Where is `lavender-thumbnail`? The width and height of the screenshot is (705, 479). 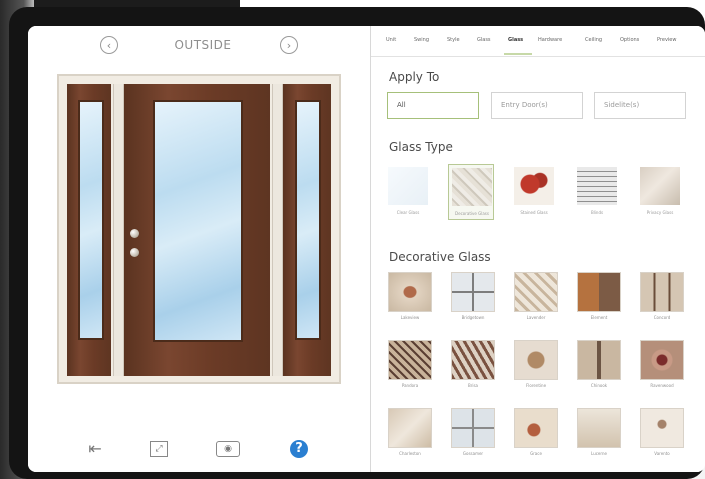 lavender-thumbnail is located at coordinates (536, 292).